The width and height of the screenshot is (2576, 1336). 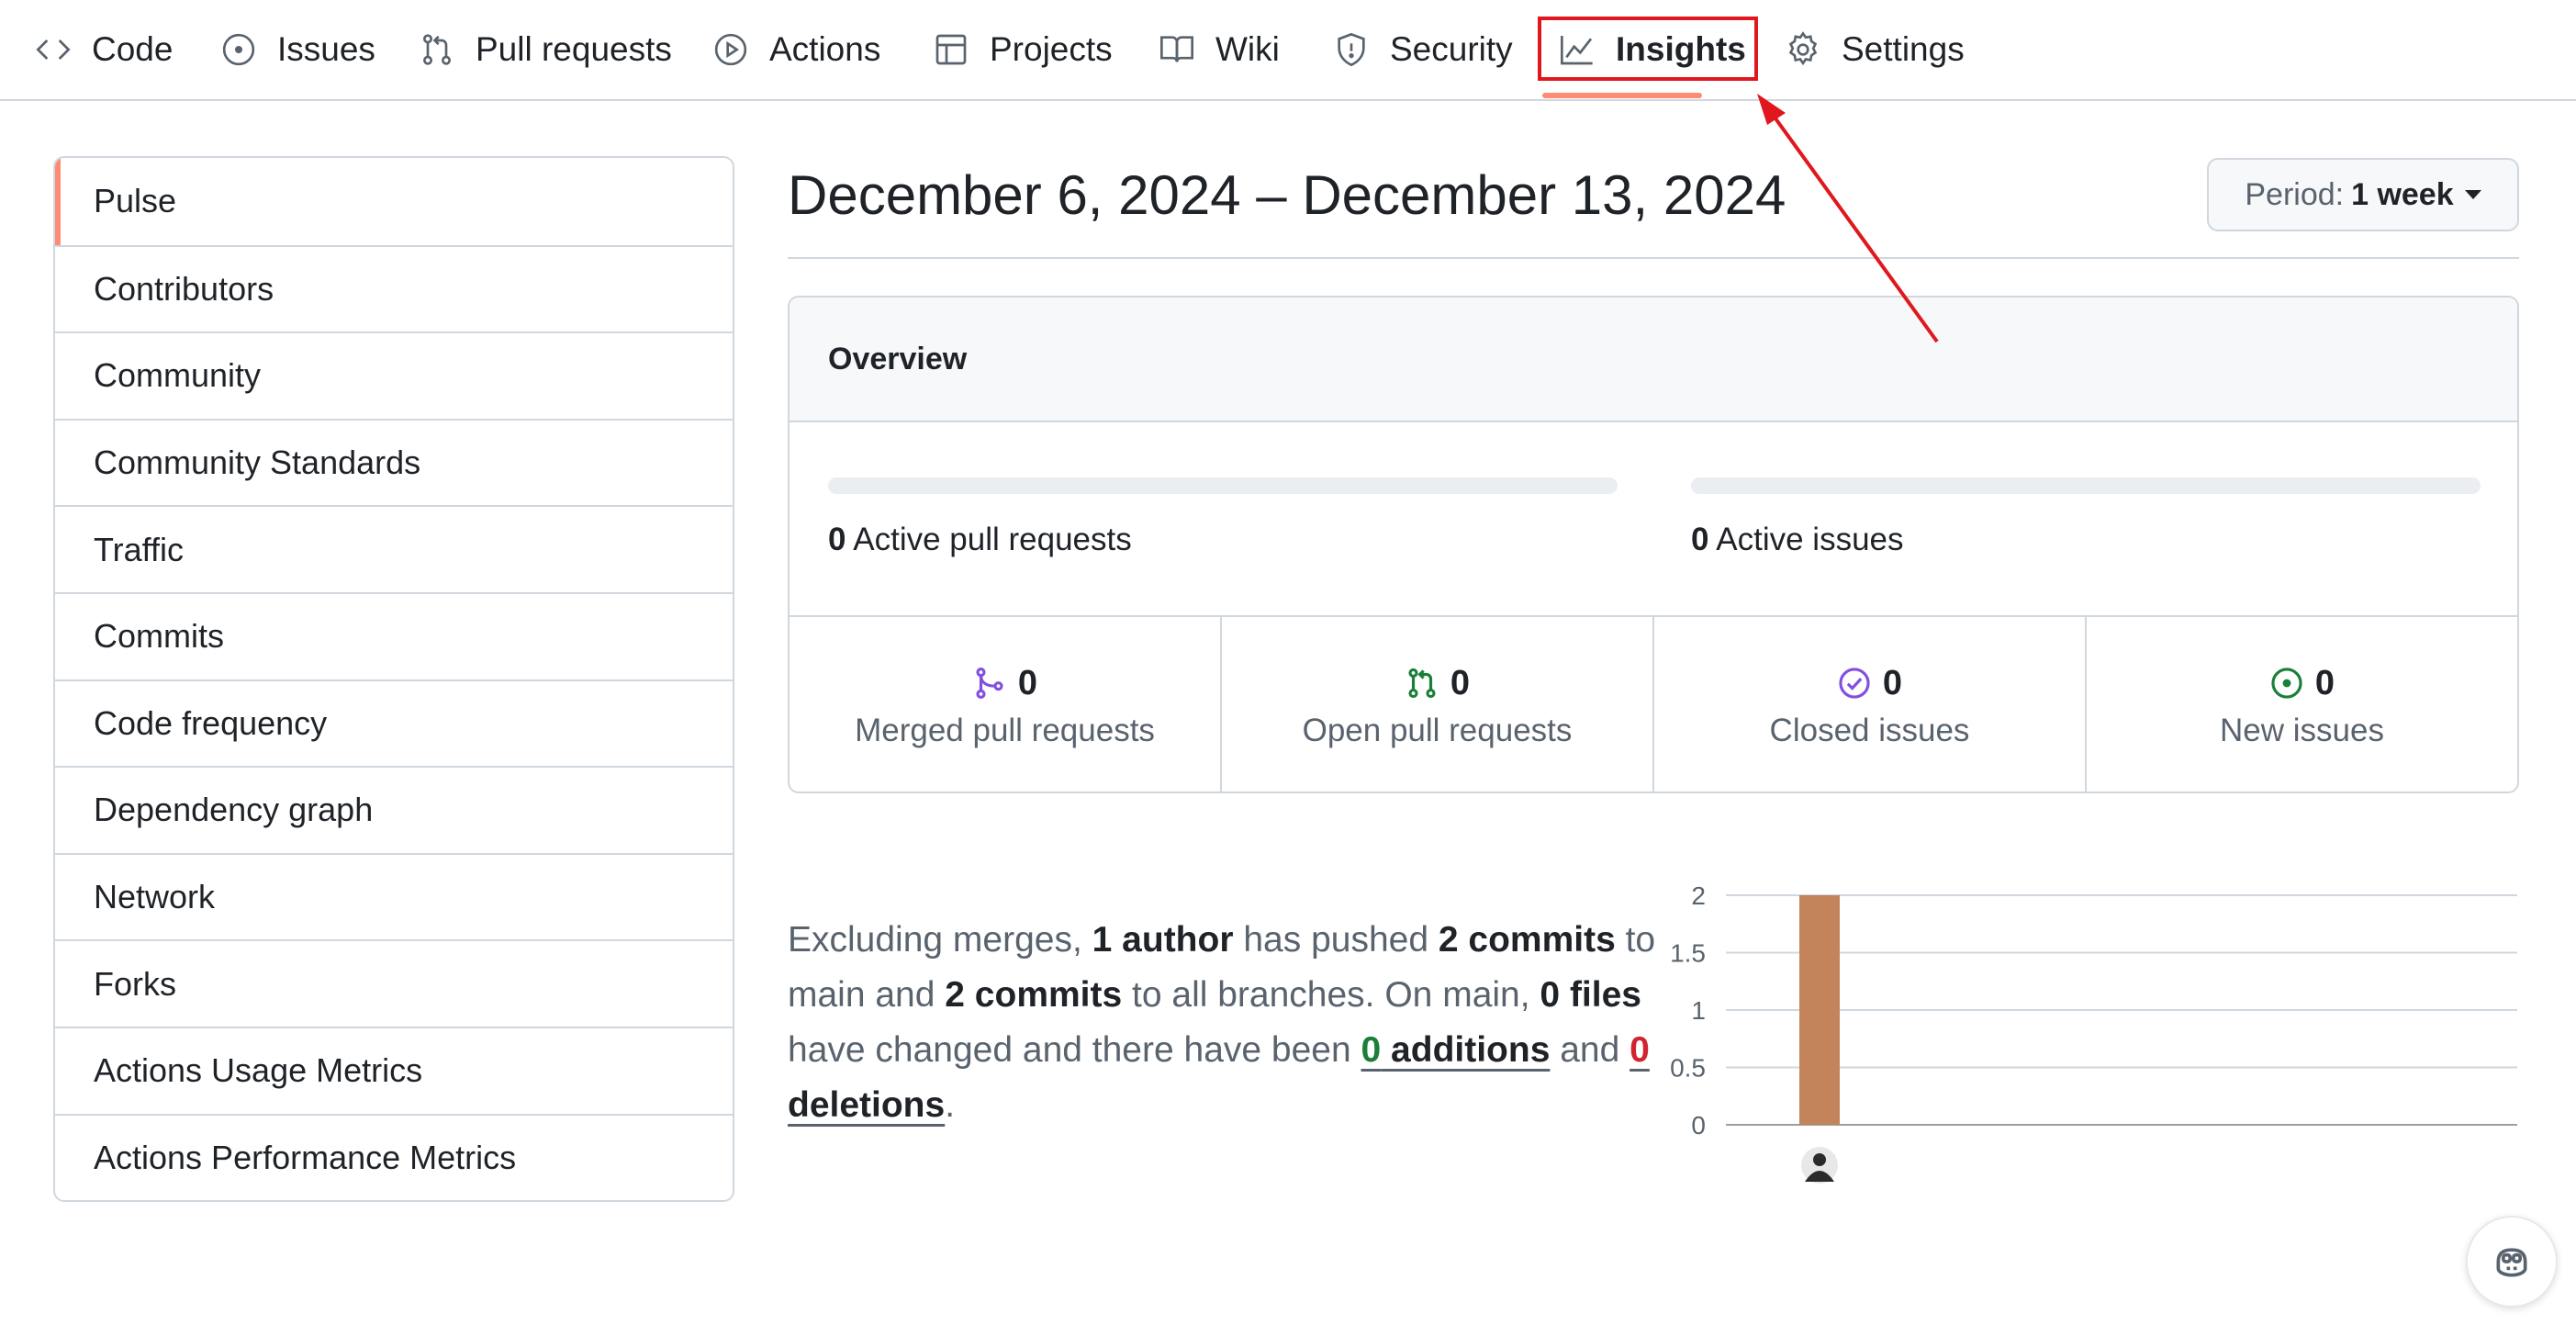 What do you see at coordinates (1810, 539) in the screenshot?
I see `active-issues-label: Active issues` at bounding box center [1810, 539].